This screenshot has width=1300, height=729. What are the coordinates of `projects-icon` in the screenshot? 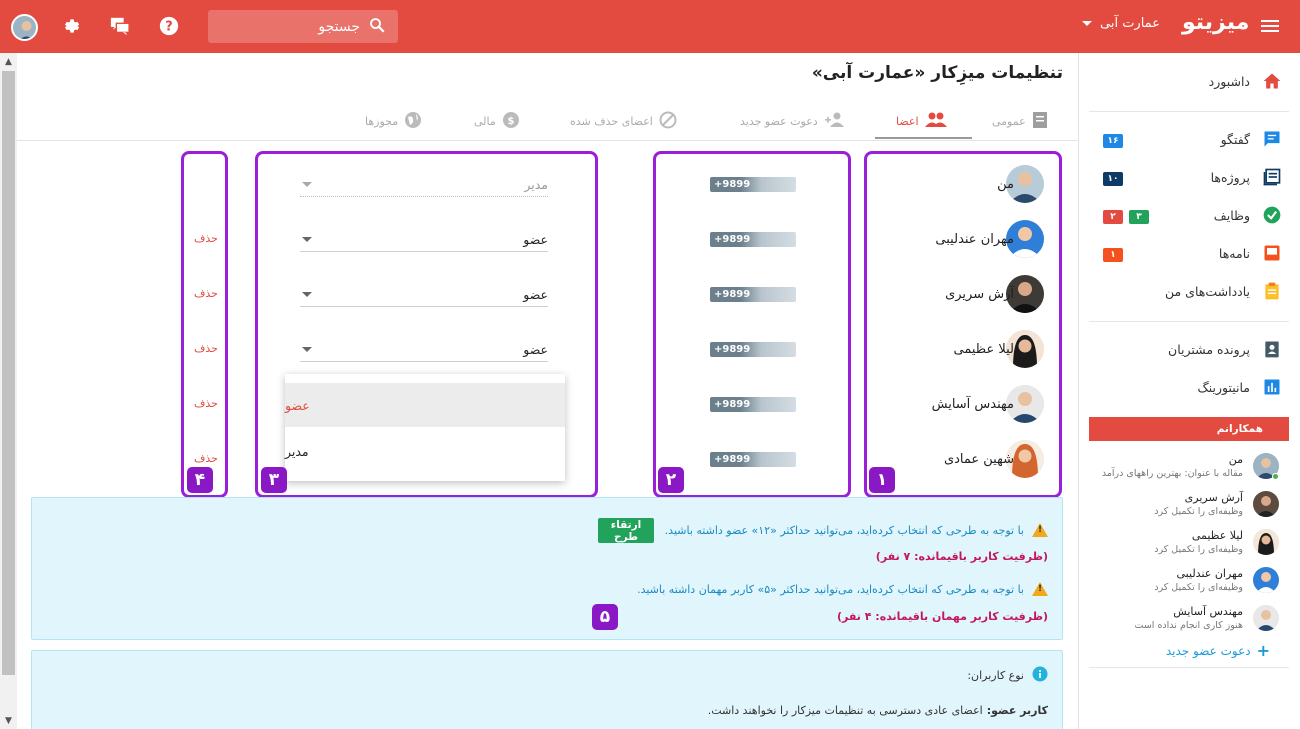 It's located at (1272, 177).